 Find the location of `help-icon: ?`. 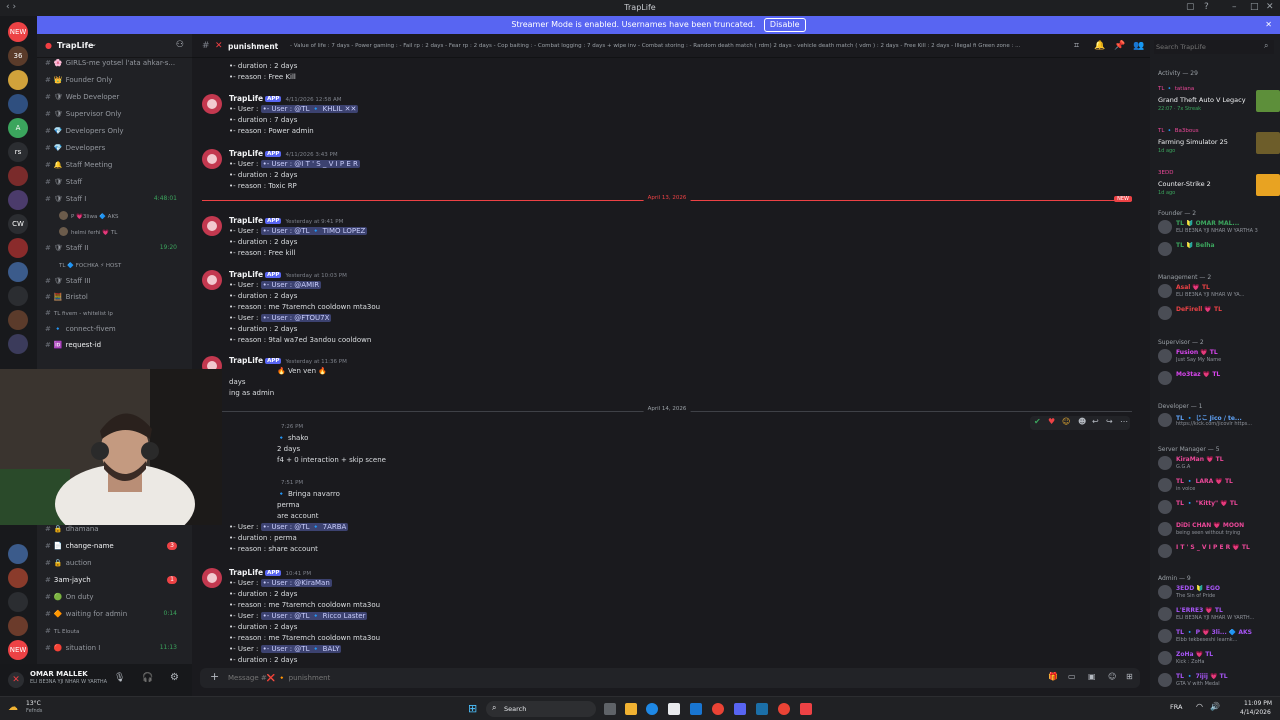

help-icon: ? is located at coordinates (1206, 7).